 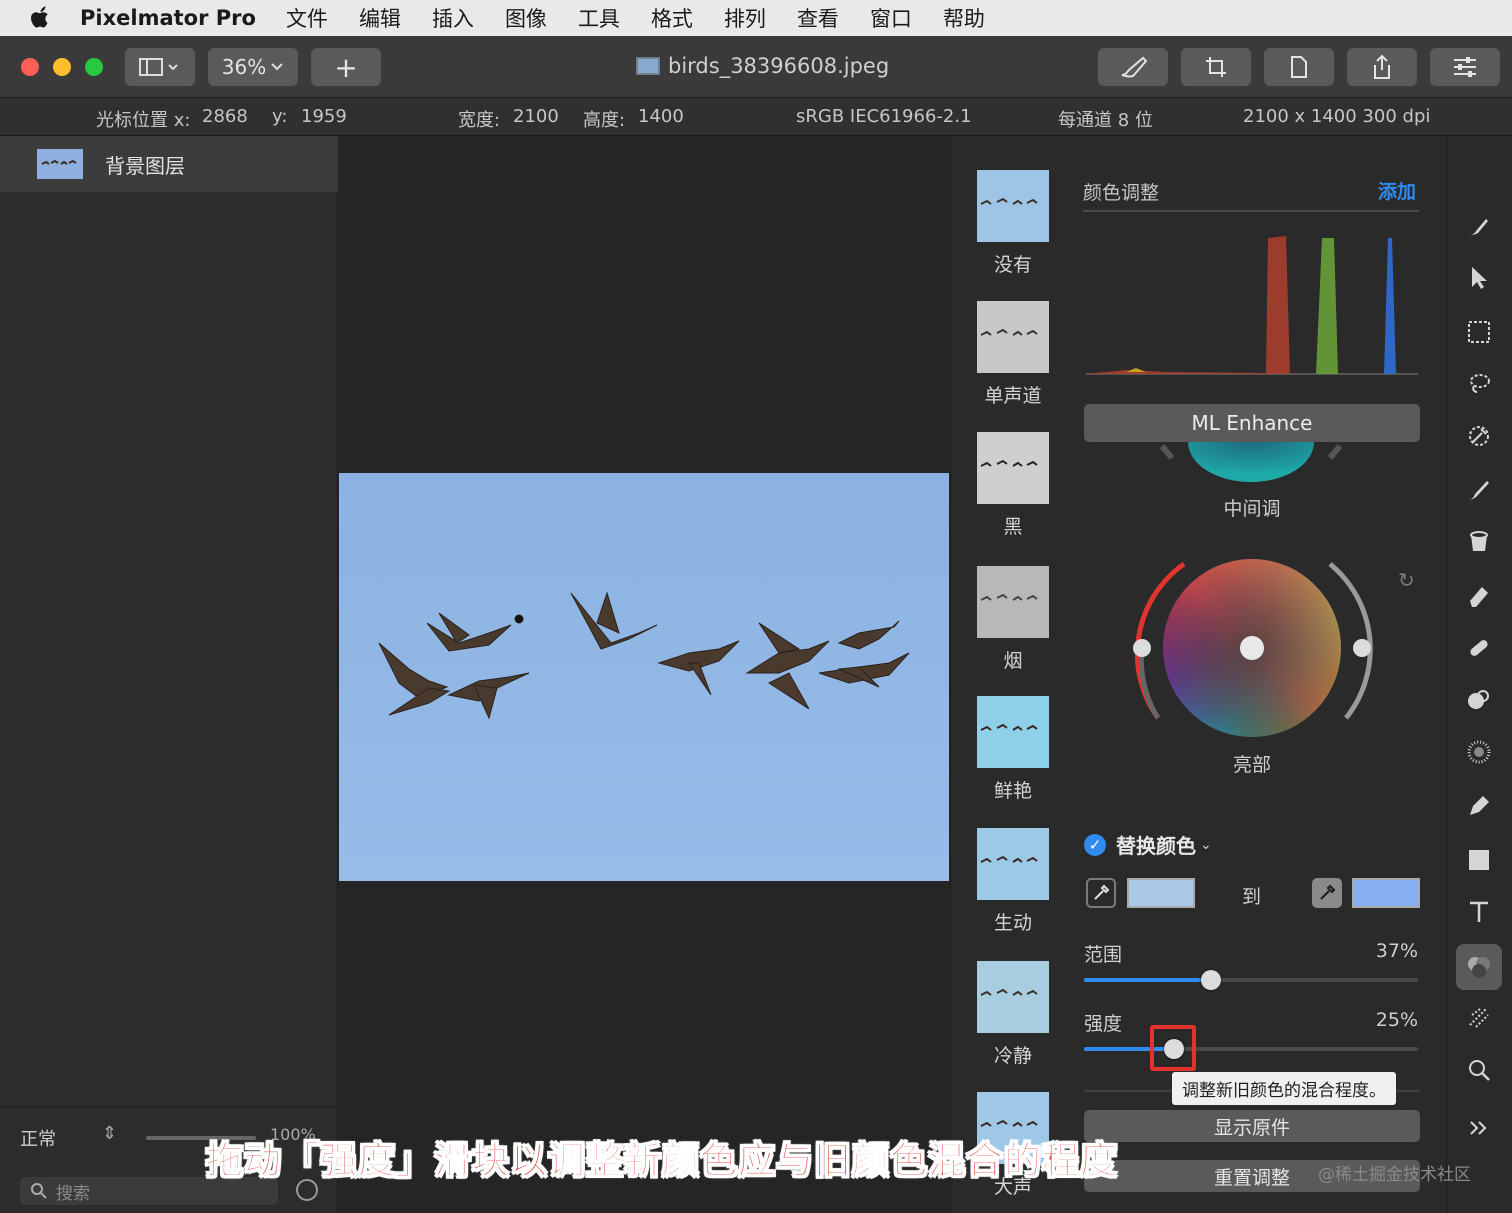 What do you see at coordinates (1327, 893) in the screenshot?
I see `to-eyedropper-icon` at bounding box center [1327, 893].